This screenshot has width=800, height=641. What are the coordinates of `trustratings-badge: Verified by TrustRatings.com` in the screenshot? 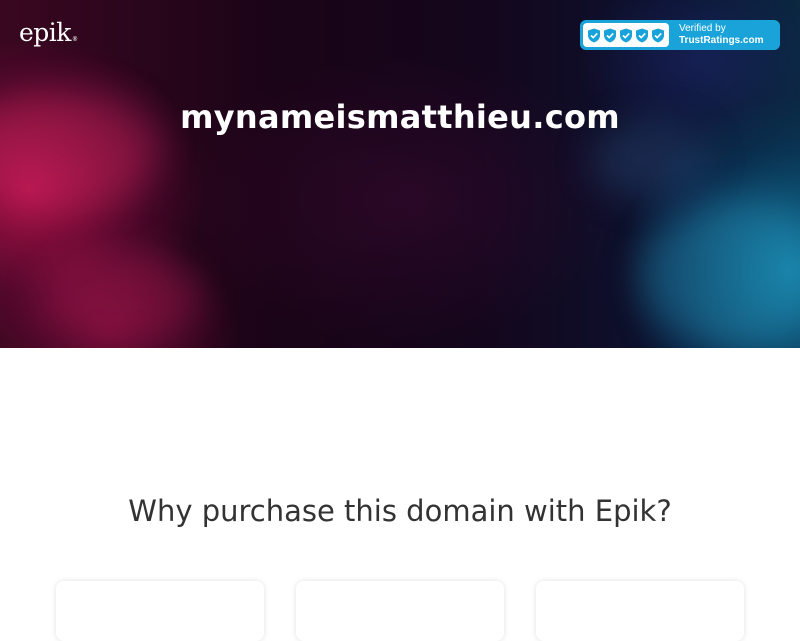 It's located at (680, 35).